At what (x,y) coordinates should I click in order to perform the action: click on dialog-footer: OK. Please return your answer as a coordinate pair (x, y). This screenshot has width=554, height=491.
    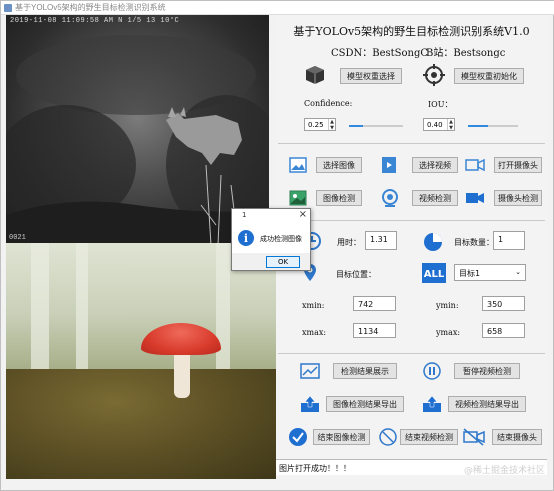
    Looking at the image, I should click on (271, 261).